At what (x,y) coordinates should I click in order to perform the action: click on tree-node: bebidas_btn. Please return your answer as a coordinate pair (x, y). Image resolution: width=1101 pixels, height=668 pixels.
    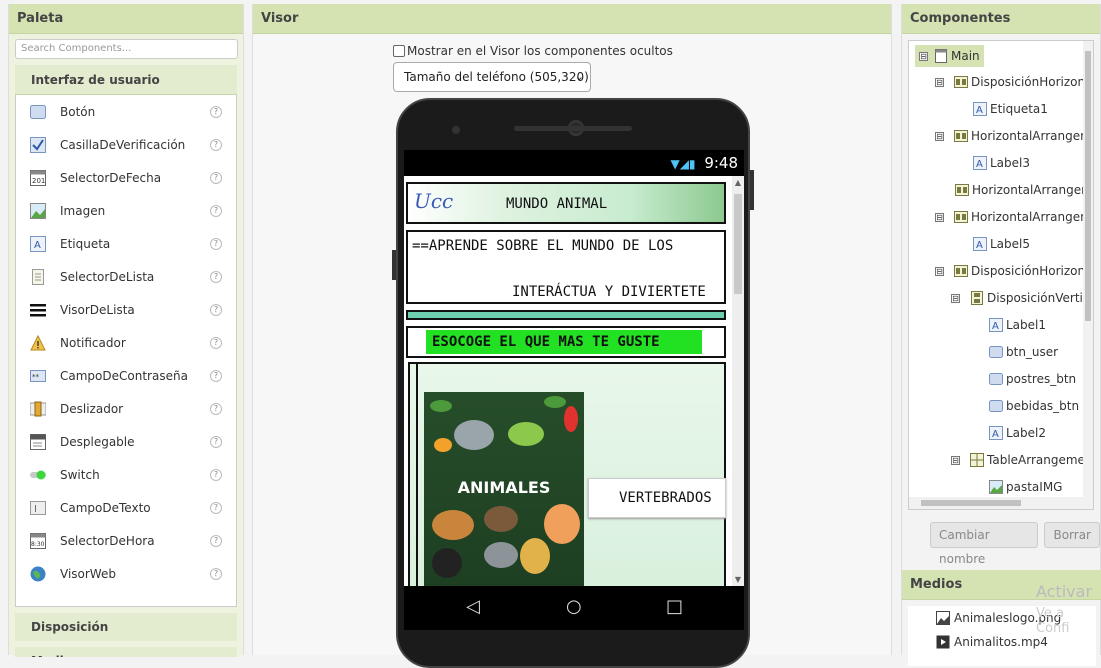
    Looking at the image, I should click on (1034, 406).